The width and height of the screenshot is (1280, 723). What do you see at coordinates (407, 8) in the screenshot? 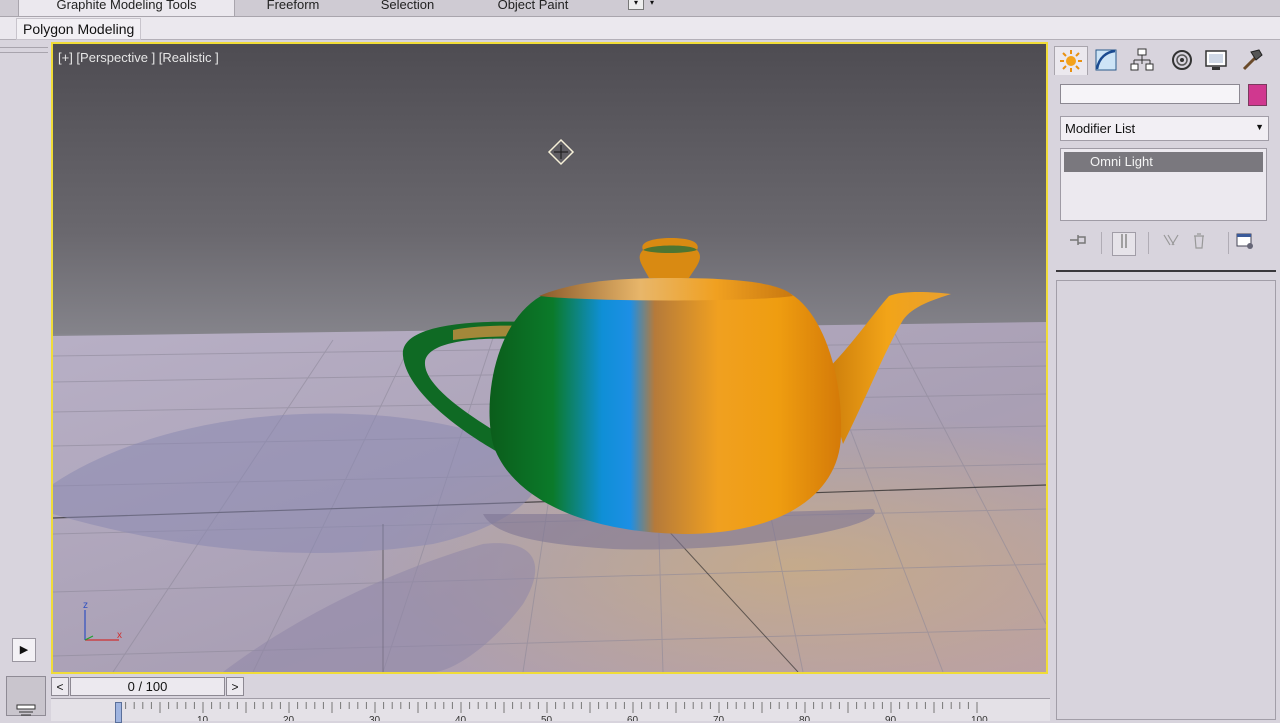
I see `tab-selection: Selection` at bounding box center [407, 8].